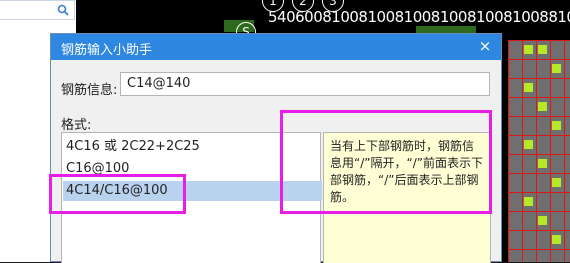 Image resolution: width=570 pixels, height=263 pixels. Describe the element at coordinates (37, 10) in the screenshot. I see `search-input` at that location.